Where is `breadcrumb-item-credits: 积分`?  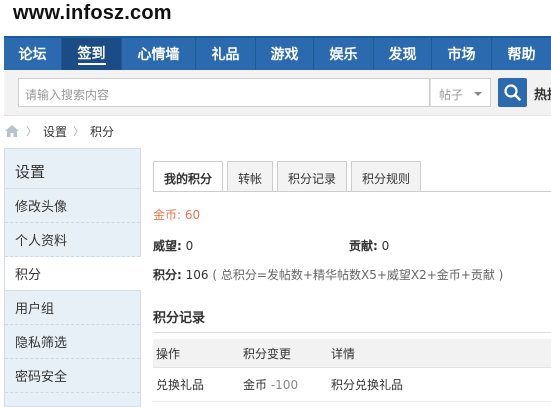 breadcrumb-item-credits: 积分 is located at coordinates (102, 131).